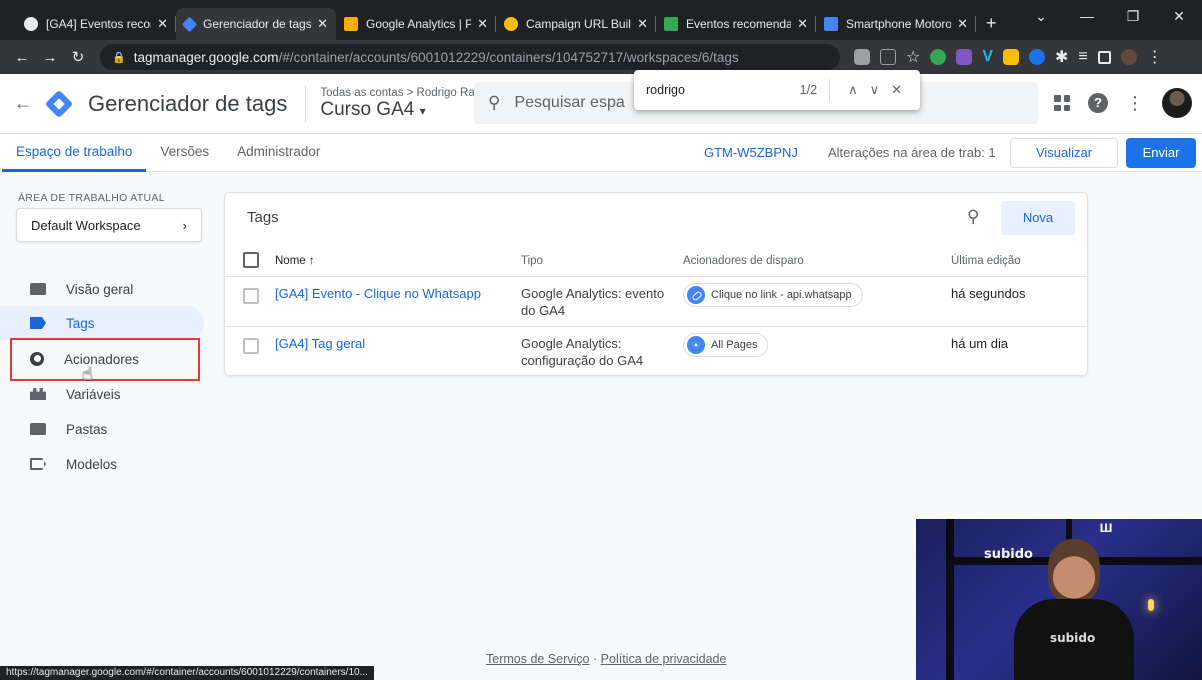  What do you see at coordinates (1062, 103) in the screenshot?
I see `apps-grid-icon` at bounding box center [1062, 103].